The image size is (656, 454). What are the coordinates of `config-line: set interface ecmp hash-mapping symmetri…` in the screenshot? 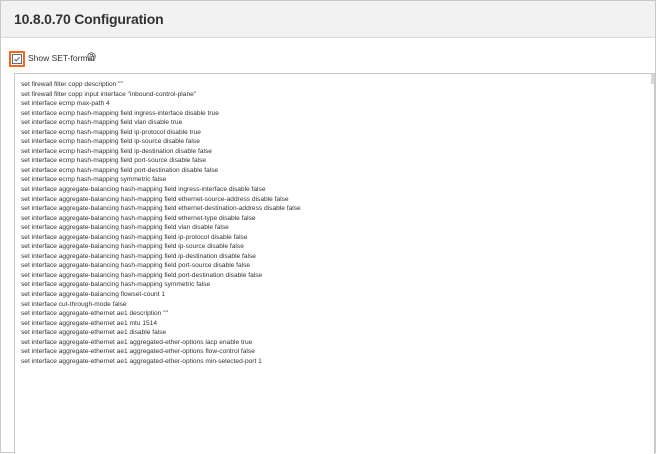 It's located at (94, 180).